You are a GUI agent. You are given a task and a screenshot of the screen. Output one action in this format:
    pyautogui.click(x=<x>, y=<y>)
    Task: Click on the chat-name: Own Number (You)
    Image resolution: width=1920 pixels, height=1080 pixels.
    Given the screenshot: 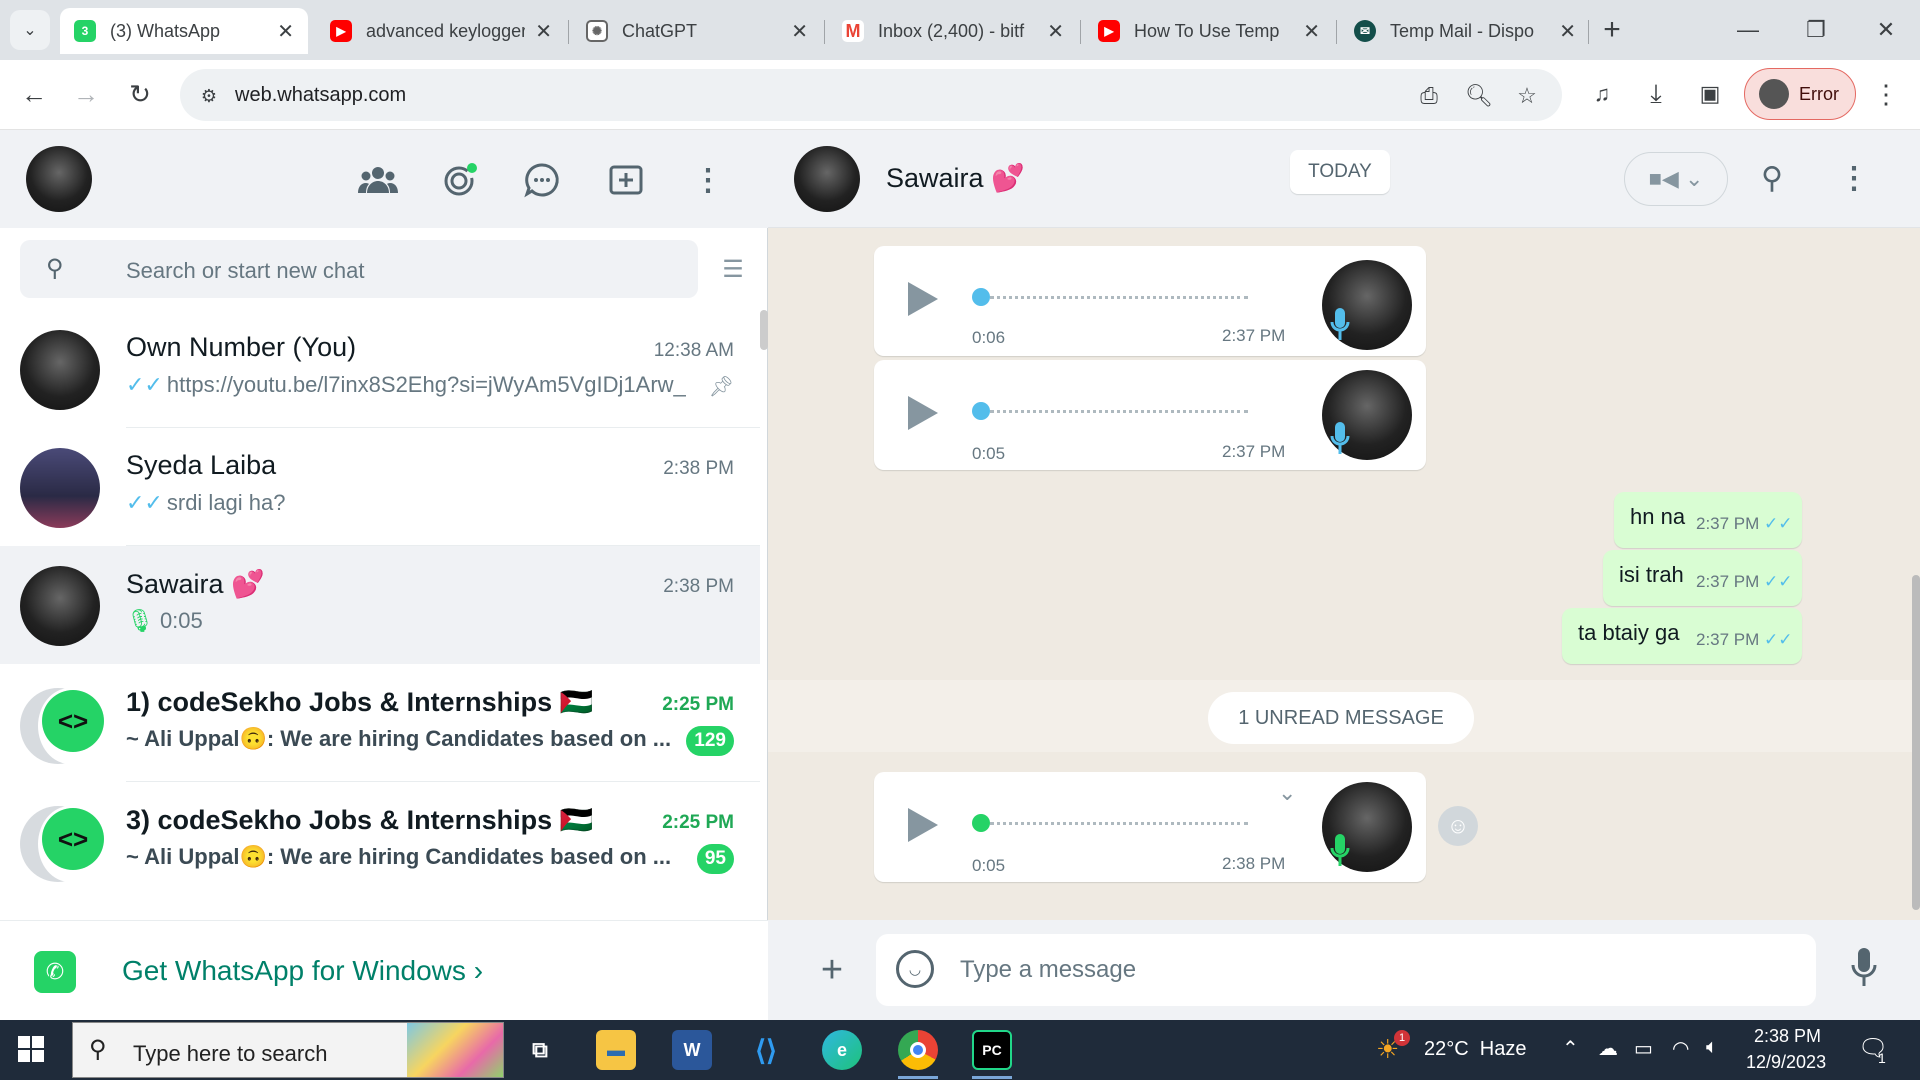 What is the action you would take?
    pyautogui.click(x=241, y=347)
    